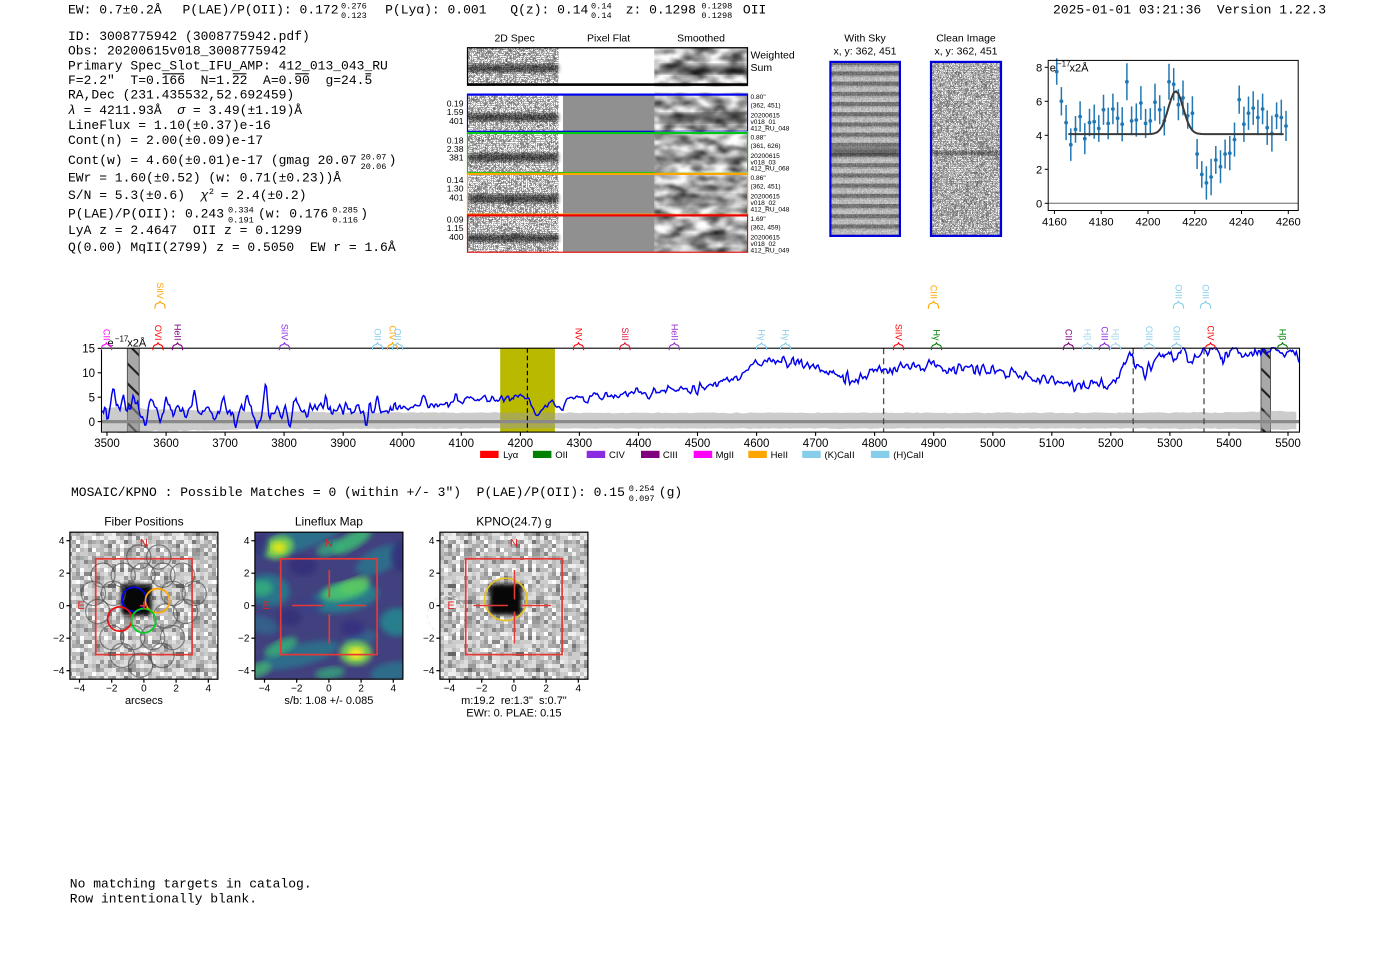 The height and width of the screenshot is (953, 1400). Describe the element at coordinates (456, 158) in the screenshot. I see `svg-text: 381` at that location.